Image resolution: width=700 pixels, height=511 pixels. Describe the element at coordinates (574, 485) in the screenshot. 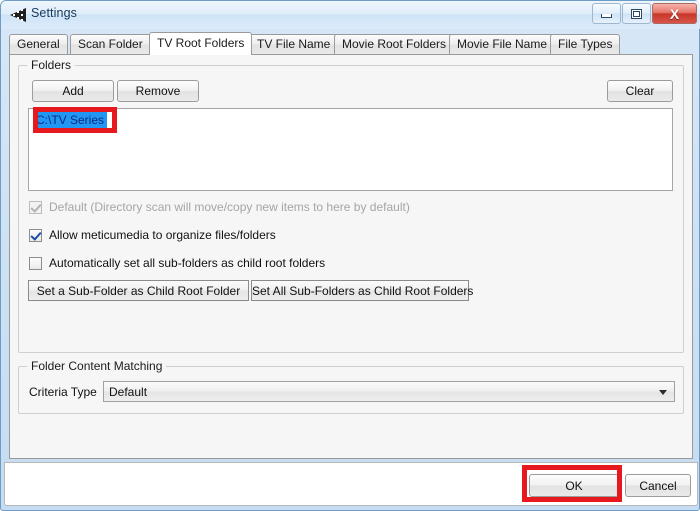

I see `ok-button: OK` at that location.